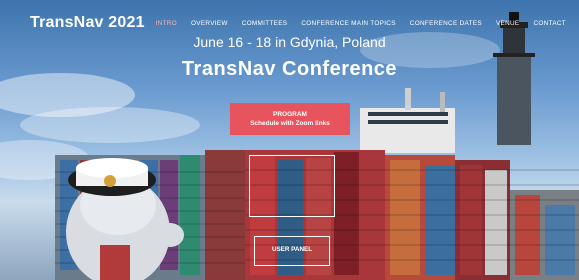 This screenshot has width=579, height=280. I want to click on site-logo: TransNav 2021, so click(87, 23).